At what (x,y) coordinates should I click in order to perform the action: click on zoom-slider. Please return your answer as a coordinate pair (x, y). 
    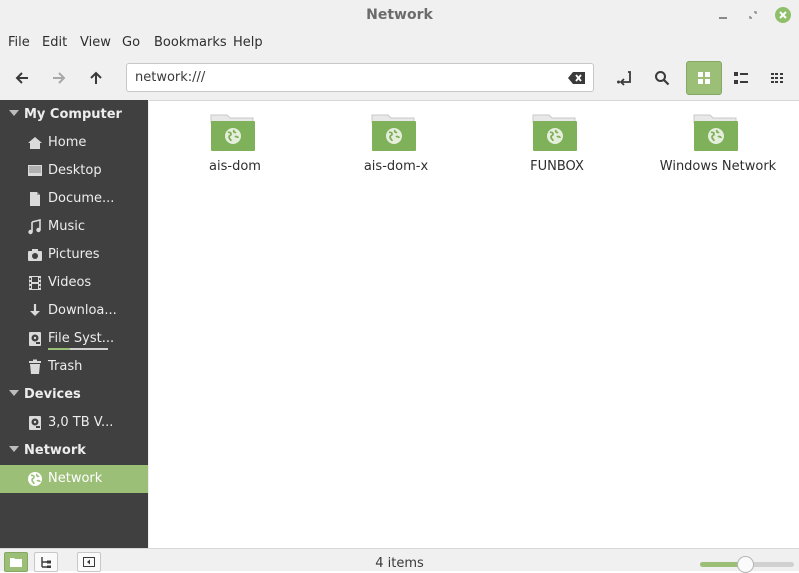
    Looking at the image, I should click on (747, 564).